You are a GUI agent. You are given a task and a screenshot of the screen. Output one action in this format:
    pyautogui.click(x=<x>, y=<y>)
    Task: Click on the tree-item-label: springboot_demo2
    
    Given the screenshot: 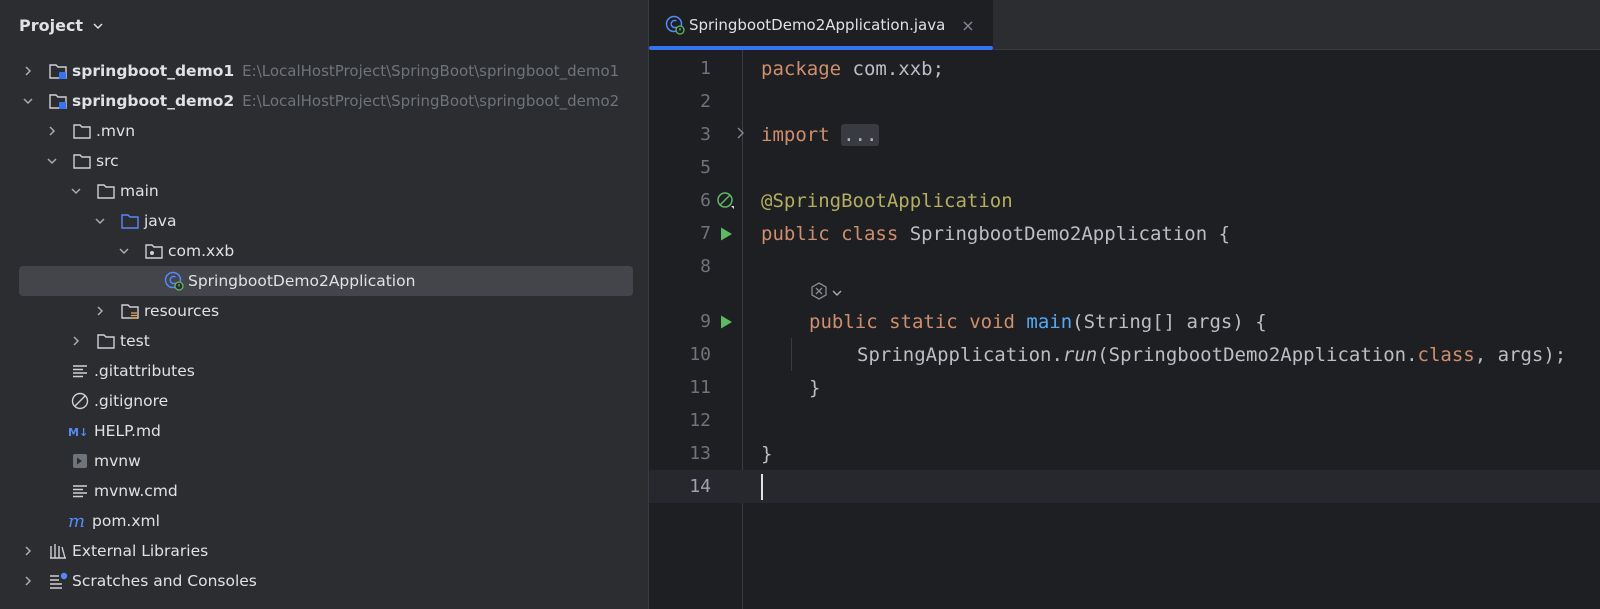 What is the action you would take?
    pyautogui.click(x=153, y=101)
    